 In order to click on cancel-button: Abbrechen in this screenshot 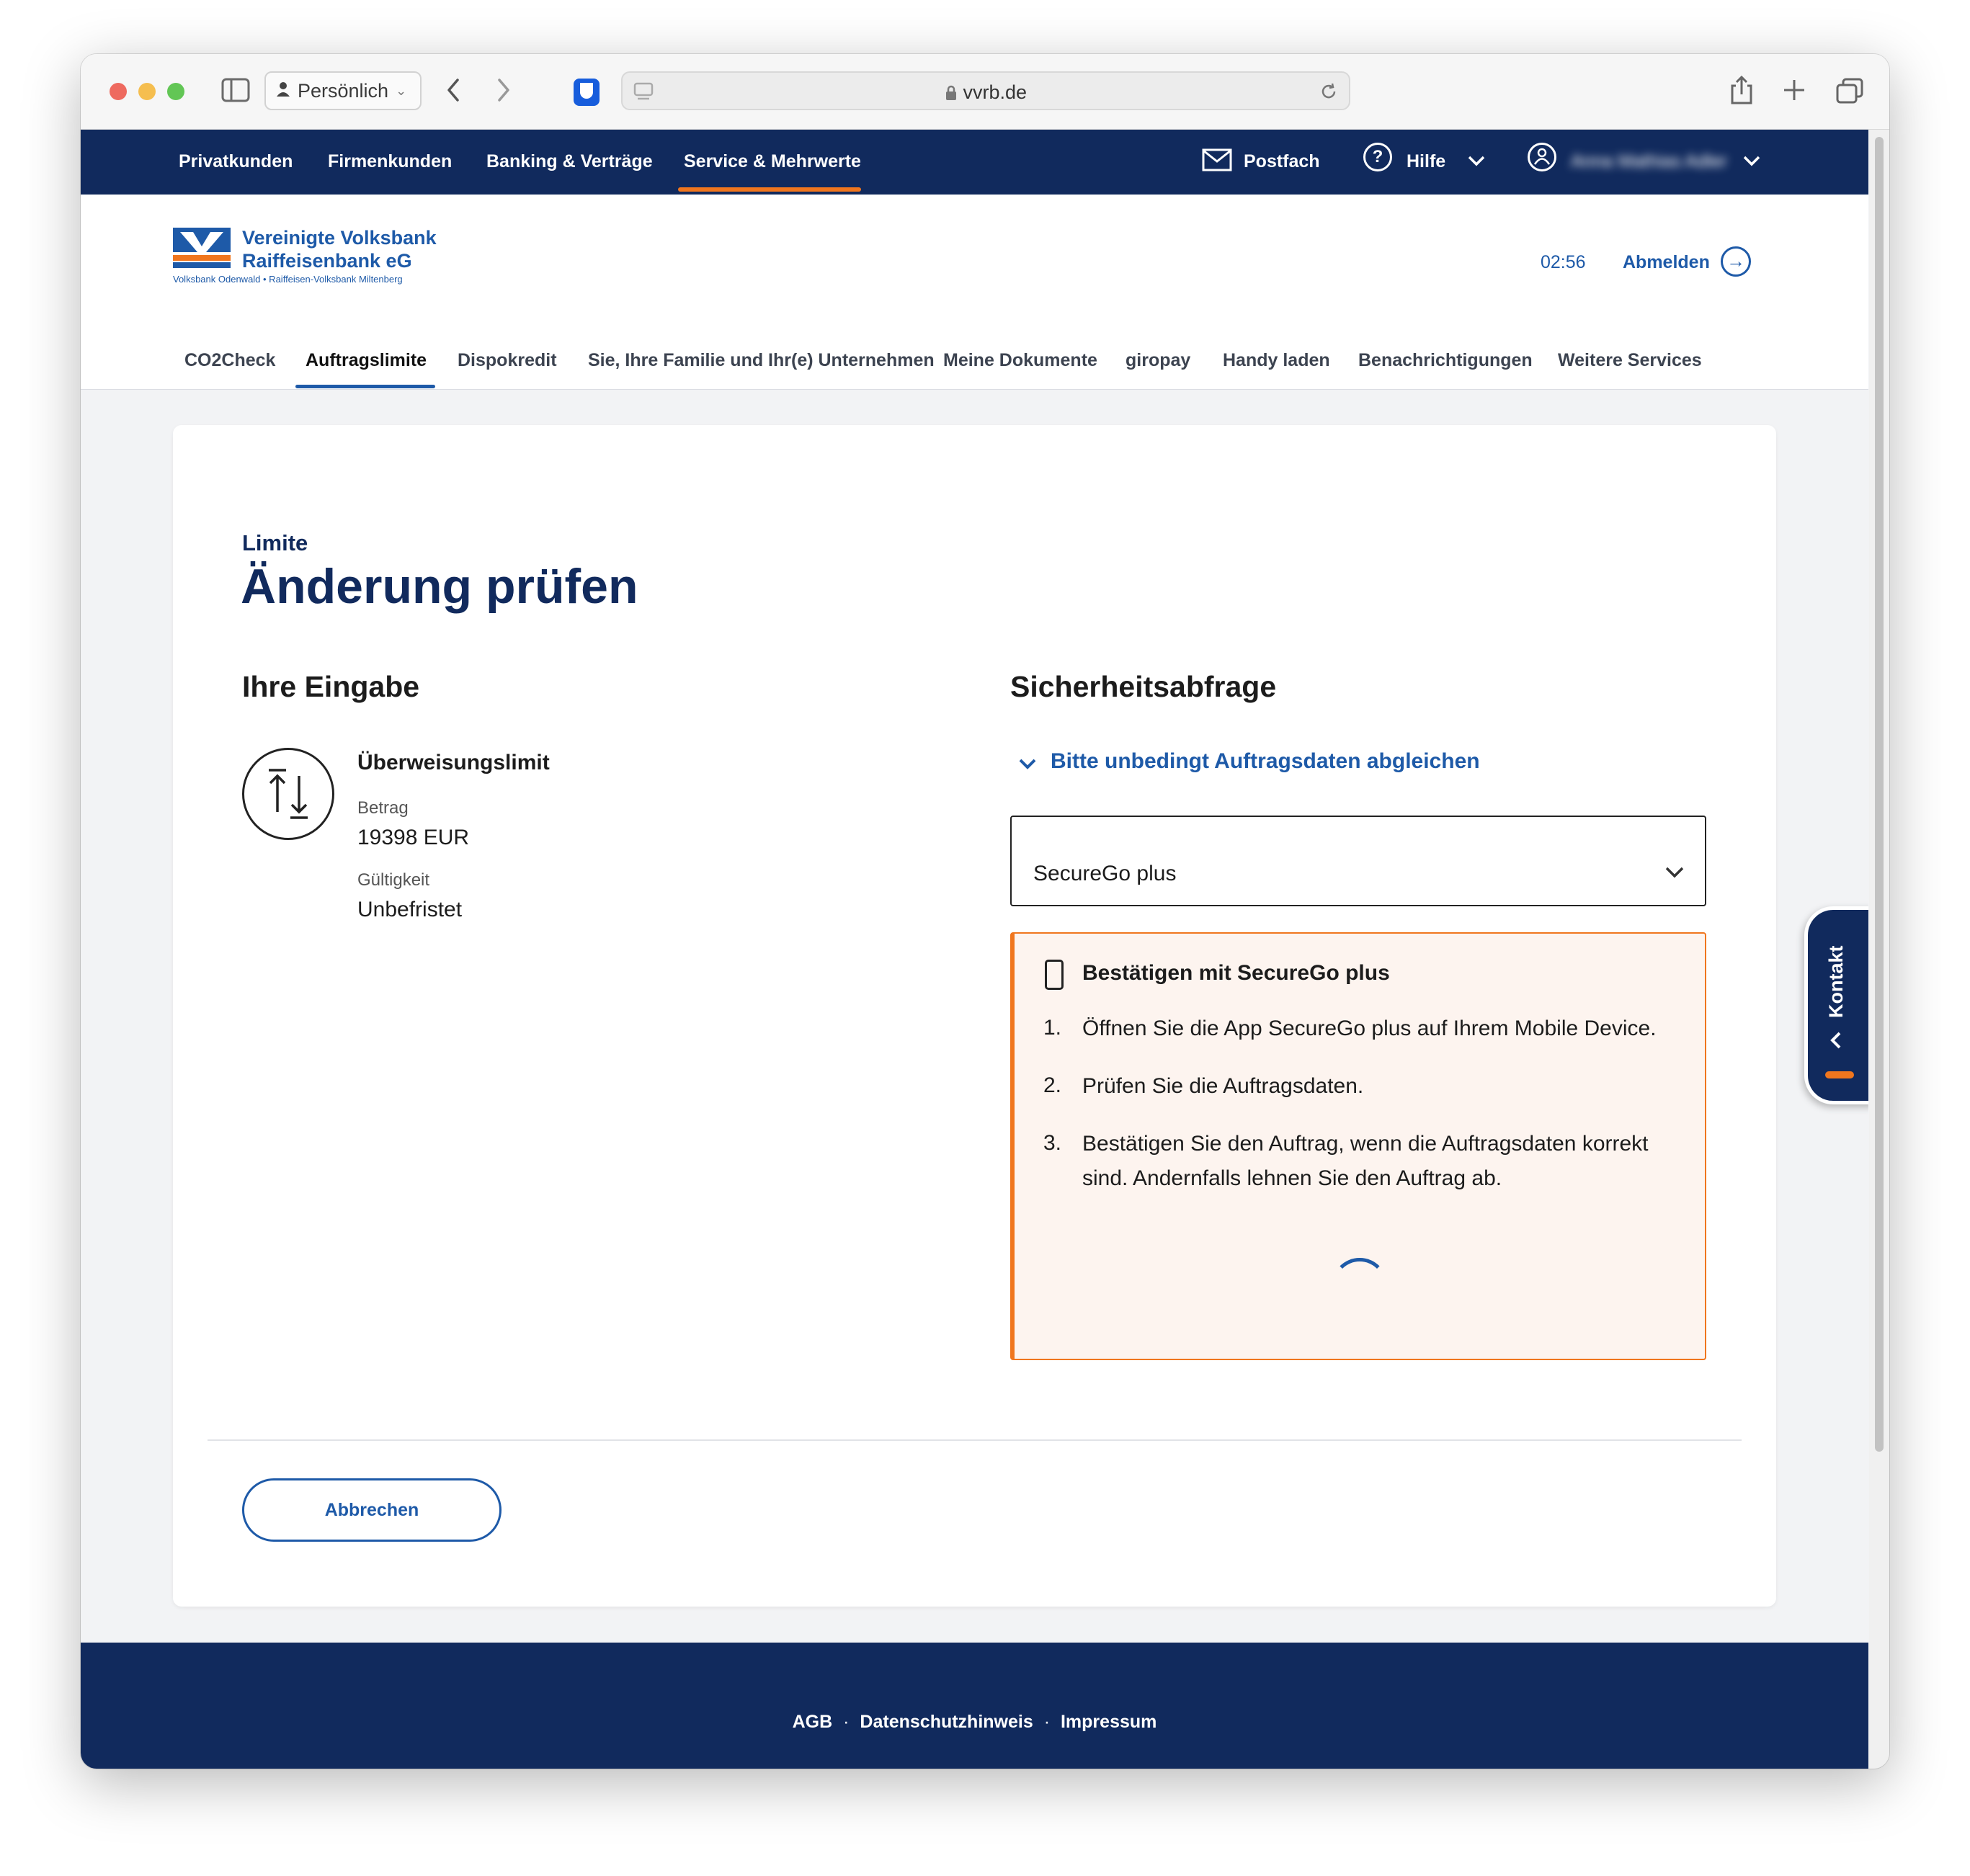, I will do `click(372, 1510)`.